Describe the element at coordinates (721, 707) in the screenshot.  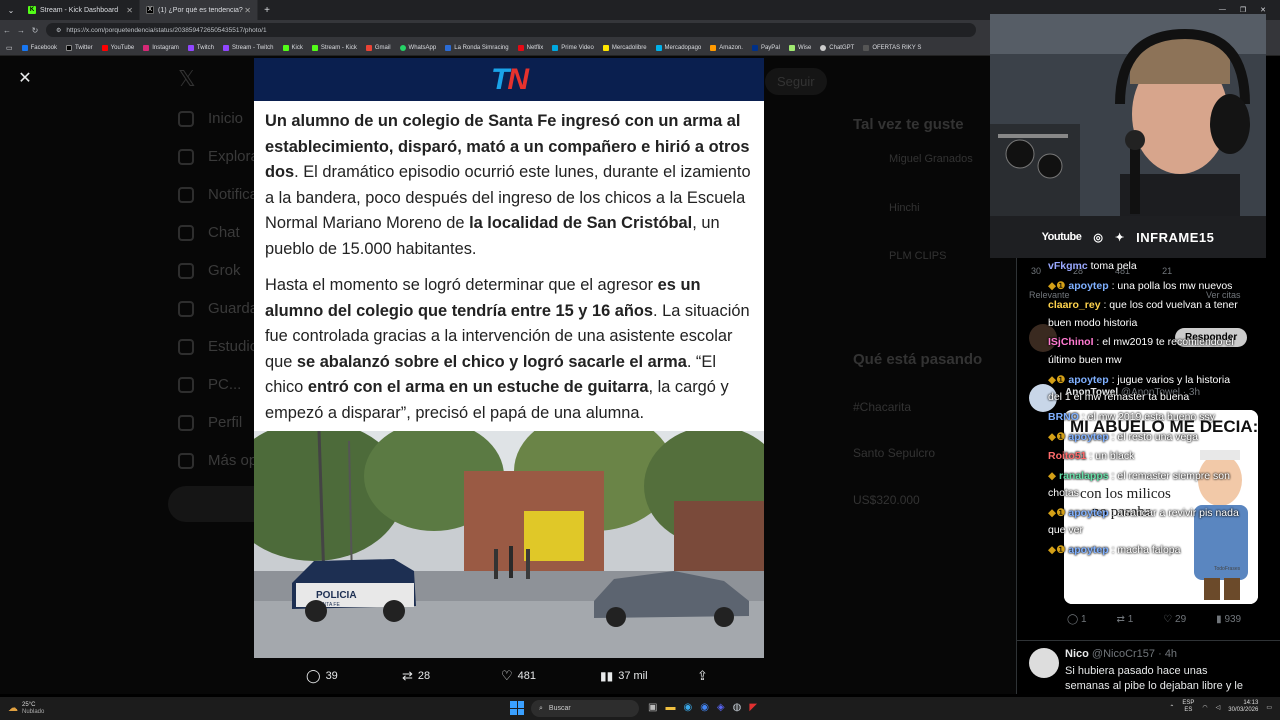
I see `discord-icon: ◈` at that location.